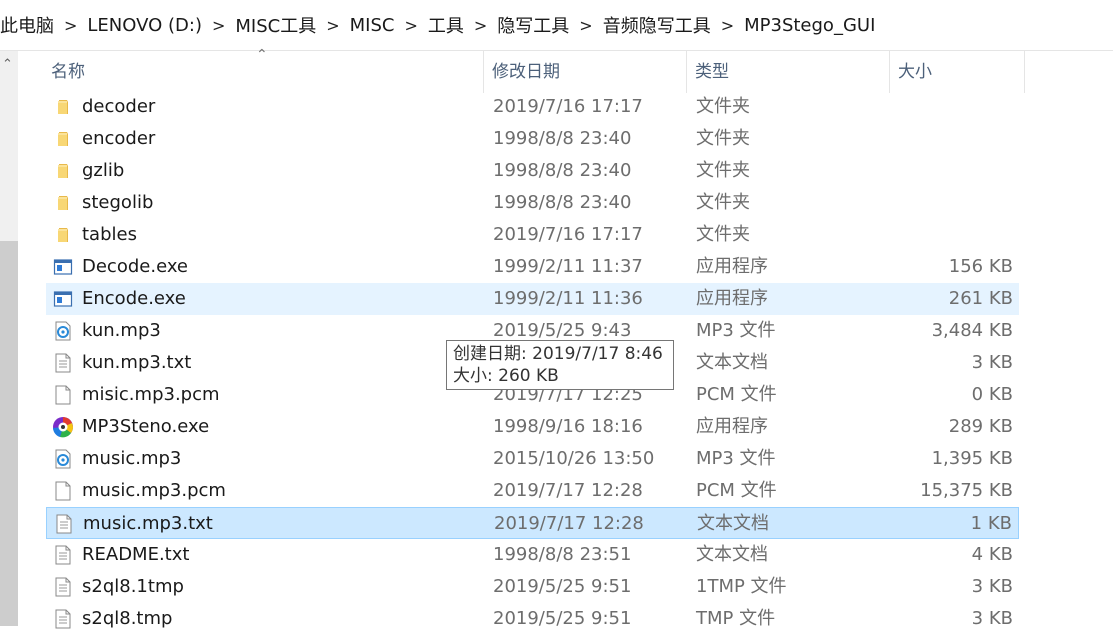 The height and width of the screenshot is (635, 1113). What do you see at coordinates (574, 458) in the screenshot?
I see `file-date-modified: 2015/10/26 13:50` at bounding box center [574, 458].